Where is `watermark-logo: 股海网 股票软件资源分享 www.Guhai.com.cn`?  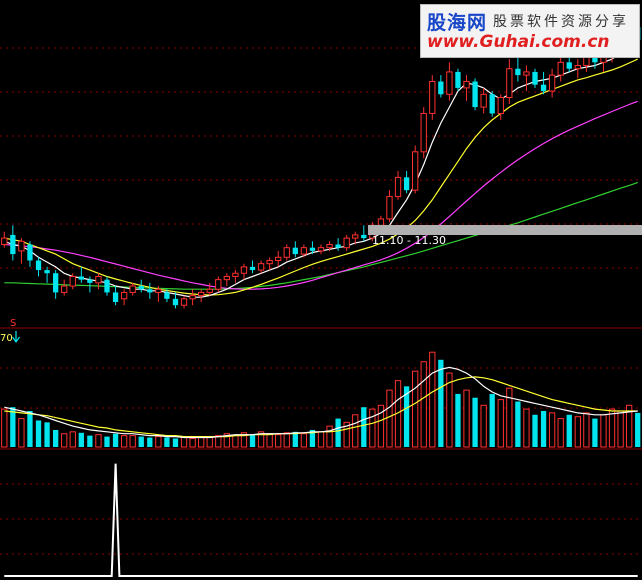
watermark-logo: 股海网 股票软件资源分享 www.Guhai.com.cn is located at coordinates (530, 31).